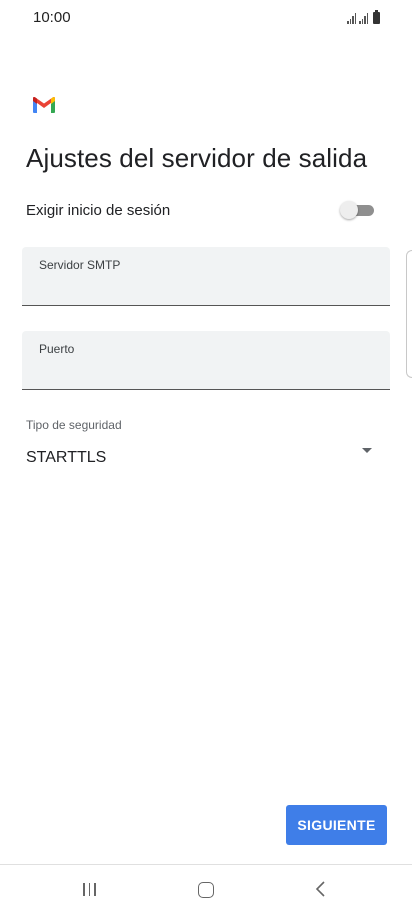 This screenshot has height=915, width=412. I want to click on next-button: SIGUIENTE, so click(336, 825).